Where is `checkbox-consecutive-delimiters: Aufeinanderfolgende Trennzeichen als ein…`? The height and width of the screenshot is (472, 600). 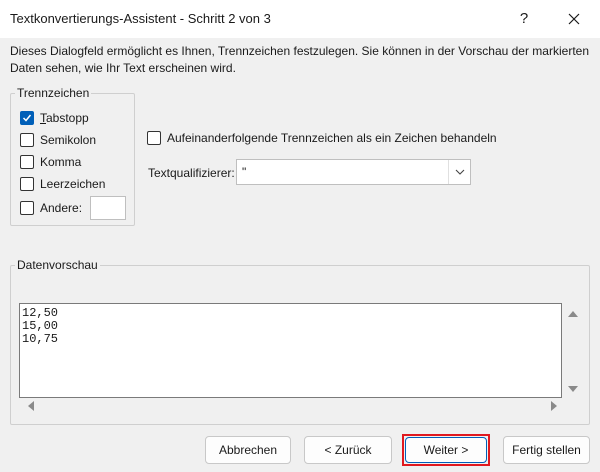
checkbox-consecutive-delimiters: Aufeinanderfolgende Trennzeichen als ein… is located at coordinates (322, 138).